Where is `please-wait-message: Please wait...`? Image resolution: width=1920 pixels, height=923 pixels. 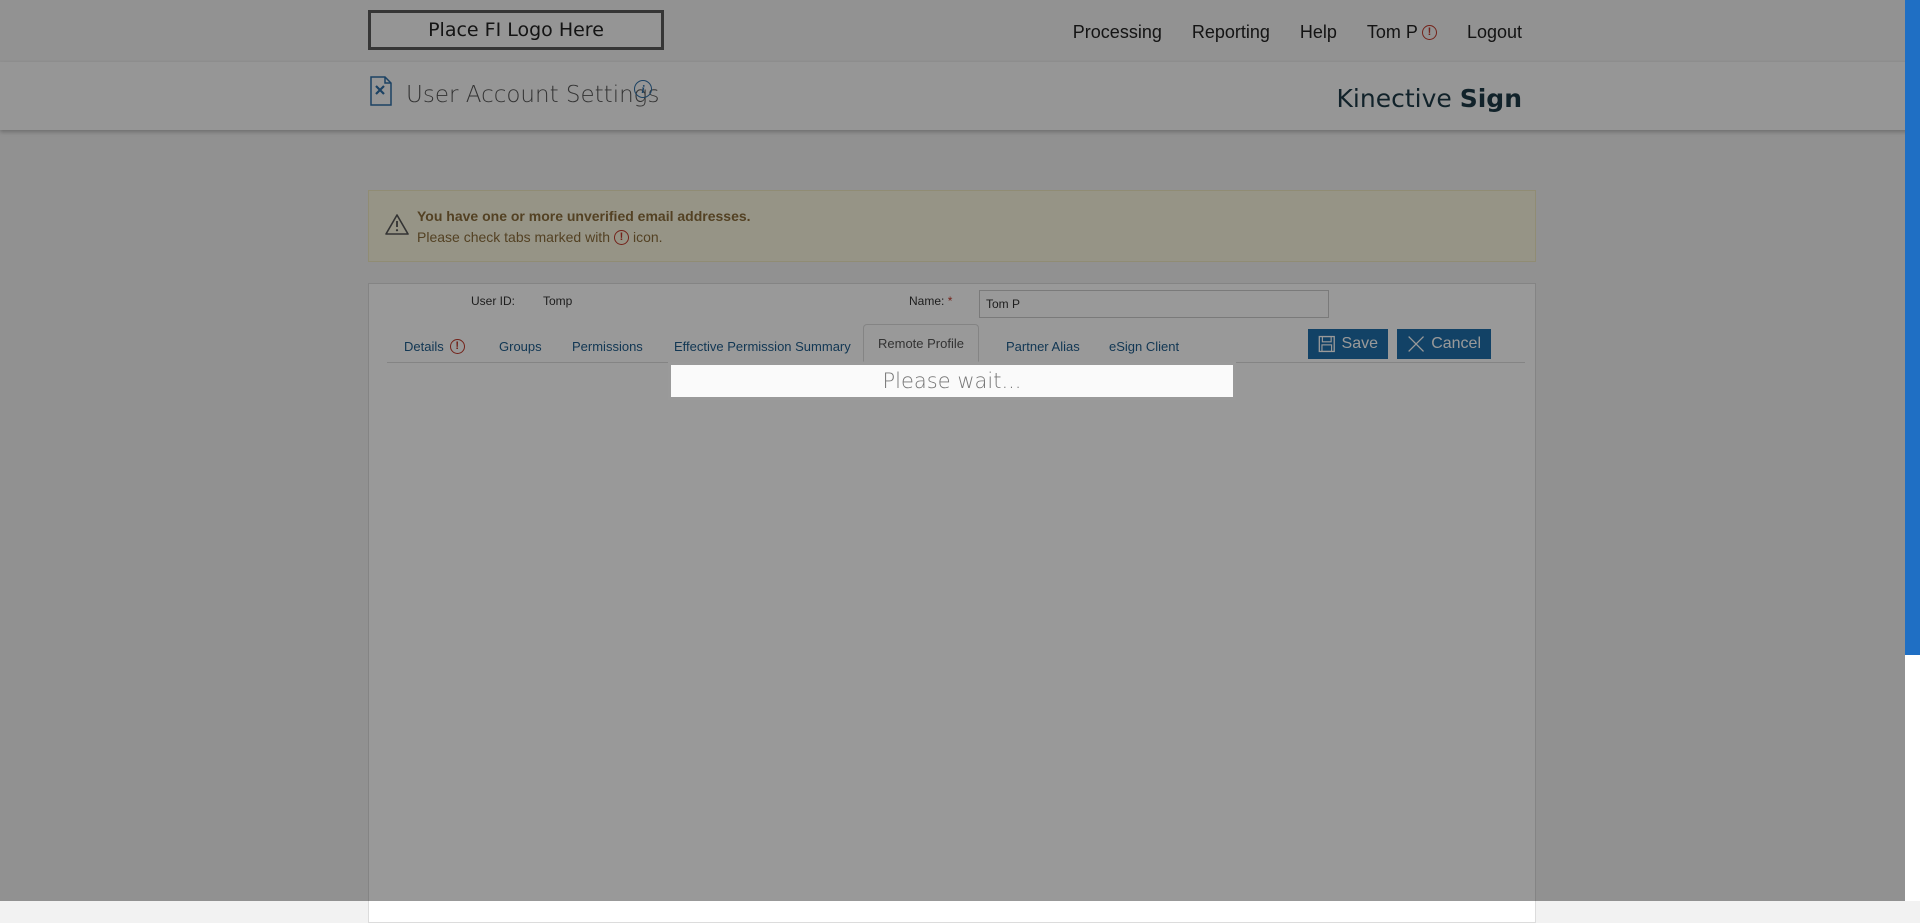 please-wait-message: Please wait... is located at coordinates (952, 381).